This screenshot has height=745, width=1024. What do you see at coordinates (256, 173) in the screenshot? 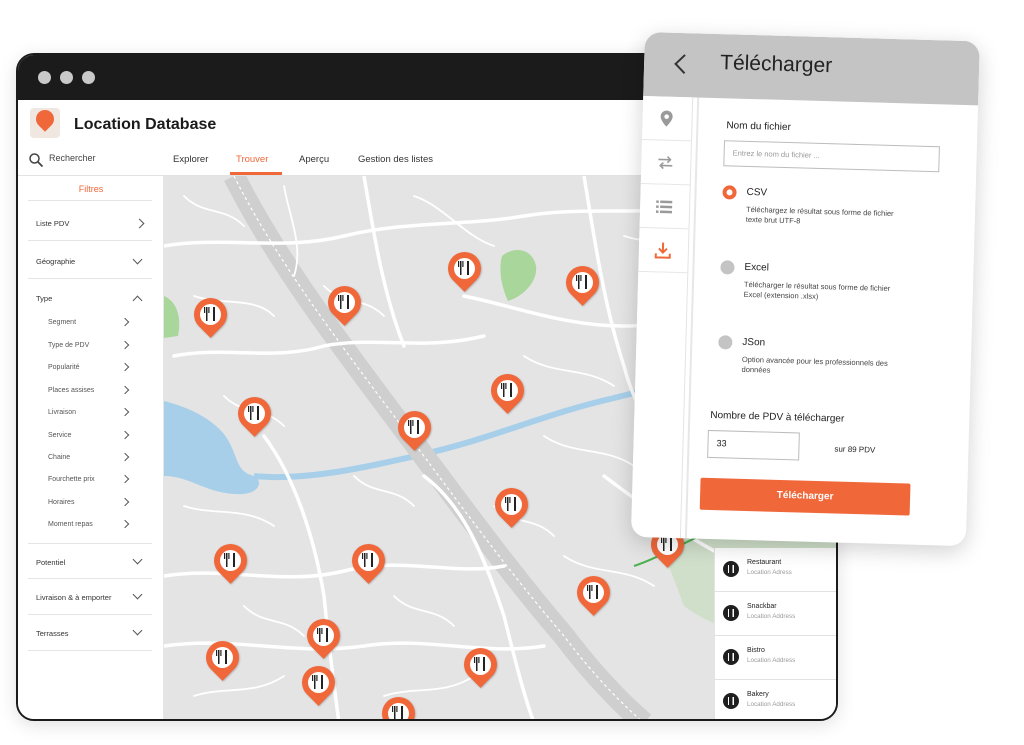
I see `active-tab-indicator` at bounding box center [256, 173].